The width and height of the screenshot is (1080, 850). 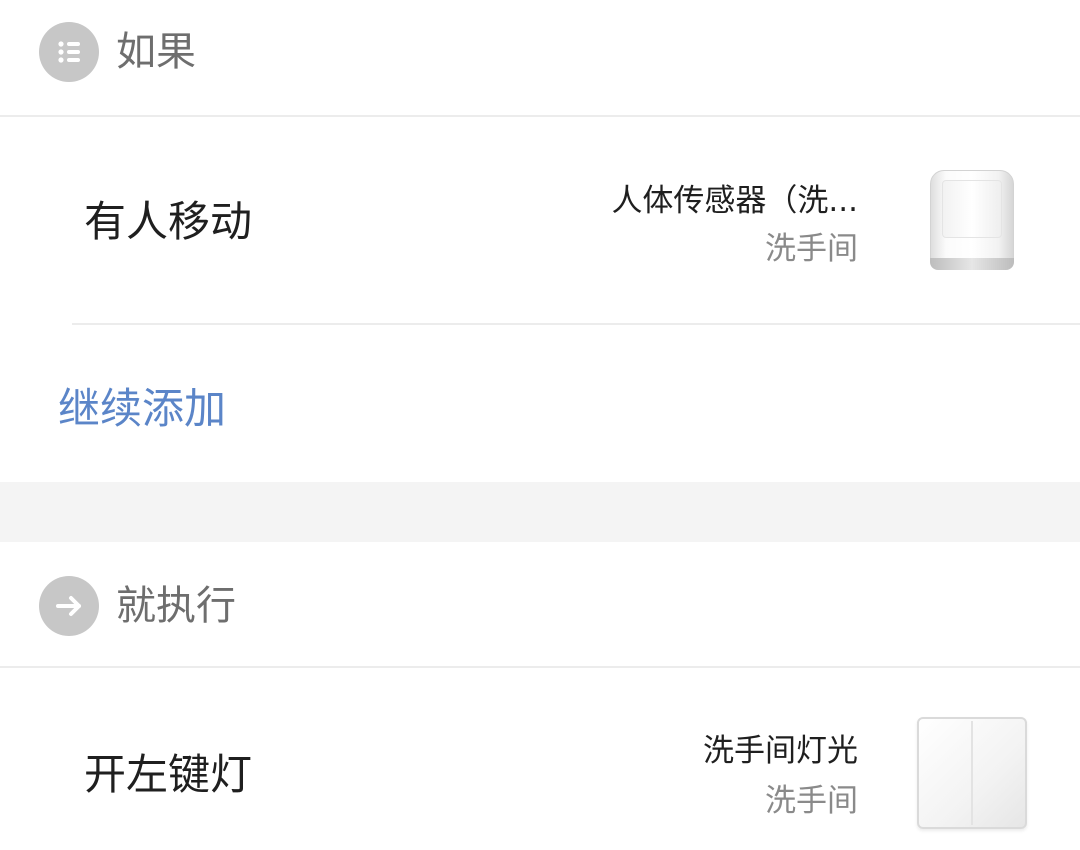 I want to click on section-gap, so click(x=540, y=512).